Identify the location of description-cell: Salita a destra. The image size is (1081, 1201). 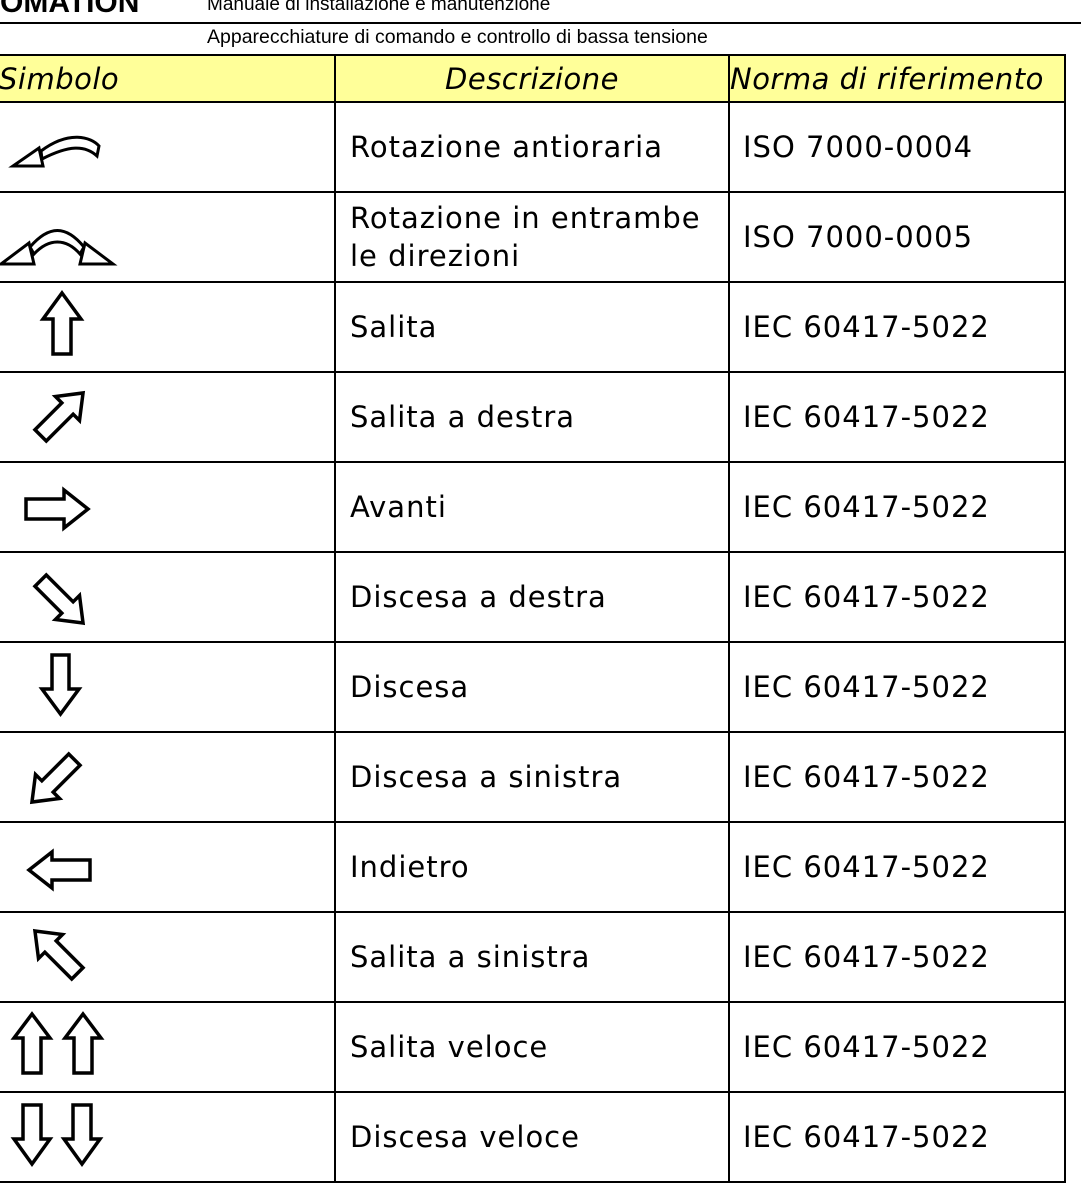
(532, 417).